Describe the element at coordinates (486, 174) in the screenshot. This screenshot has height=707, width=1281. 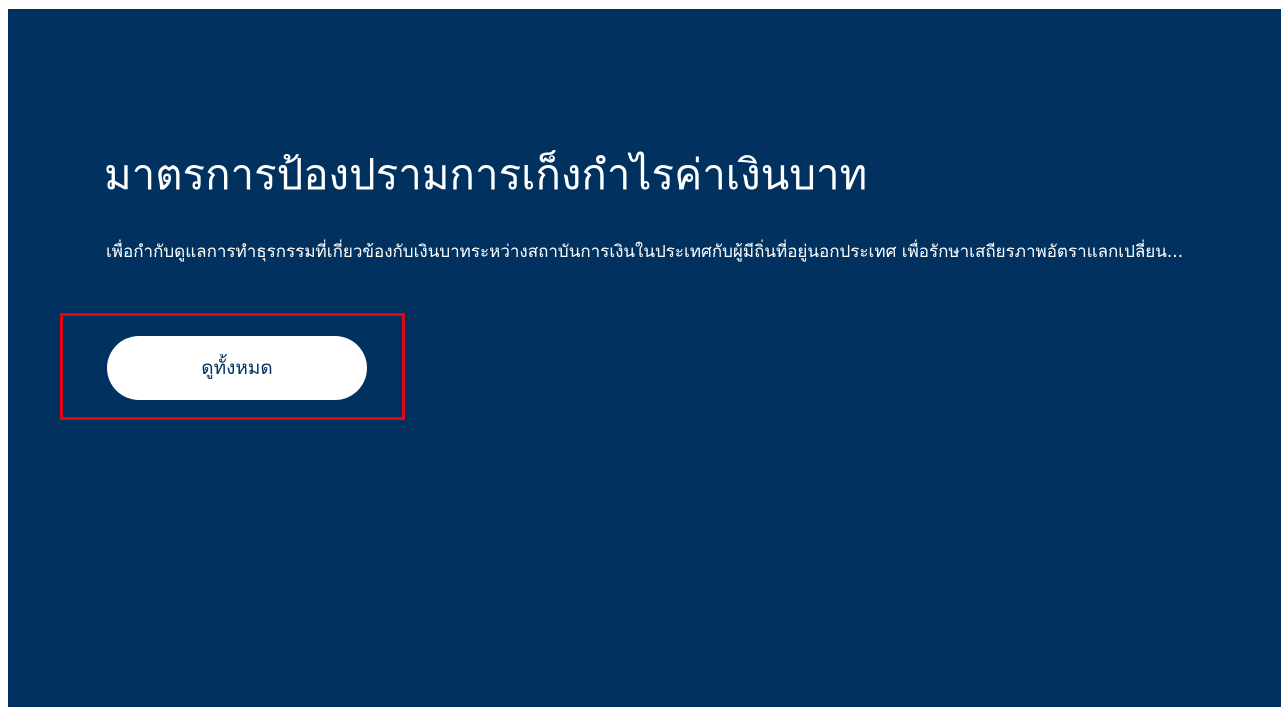
I see `banner-title: มาตรการป้องปรามการเก็งกำไรค่าเงินบาท` at that location.